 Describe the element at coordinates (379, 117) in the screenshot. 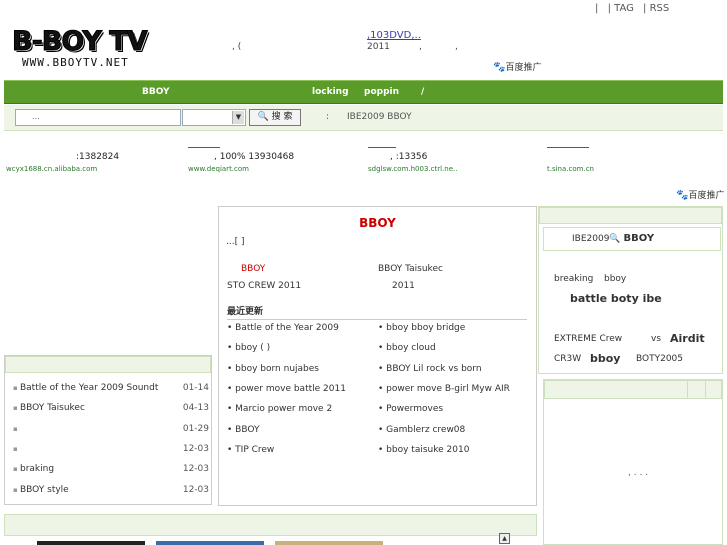

I see `hot-search-text: IBE2009 BBOY` at that location.